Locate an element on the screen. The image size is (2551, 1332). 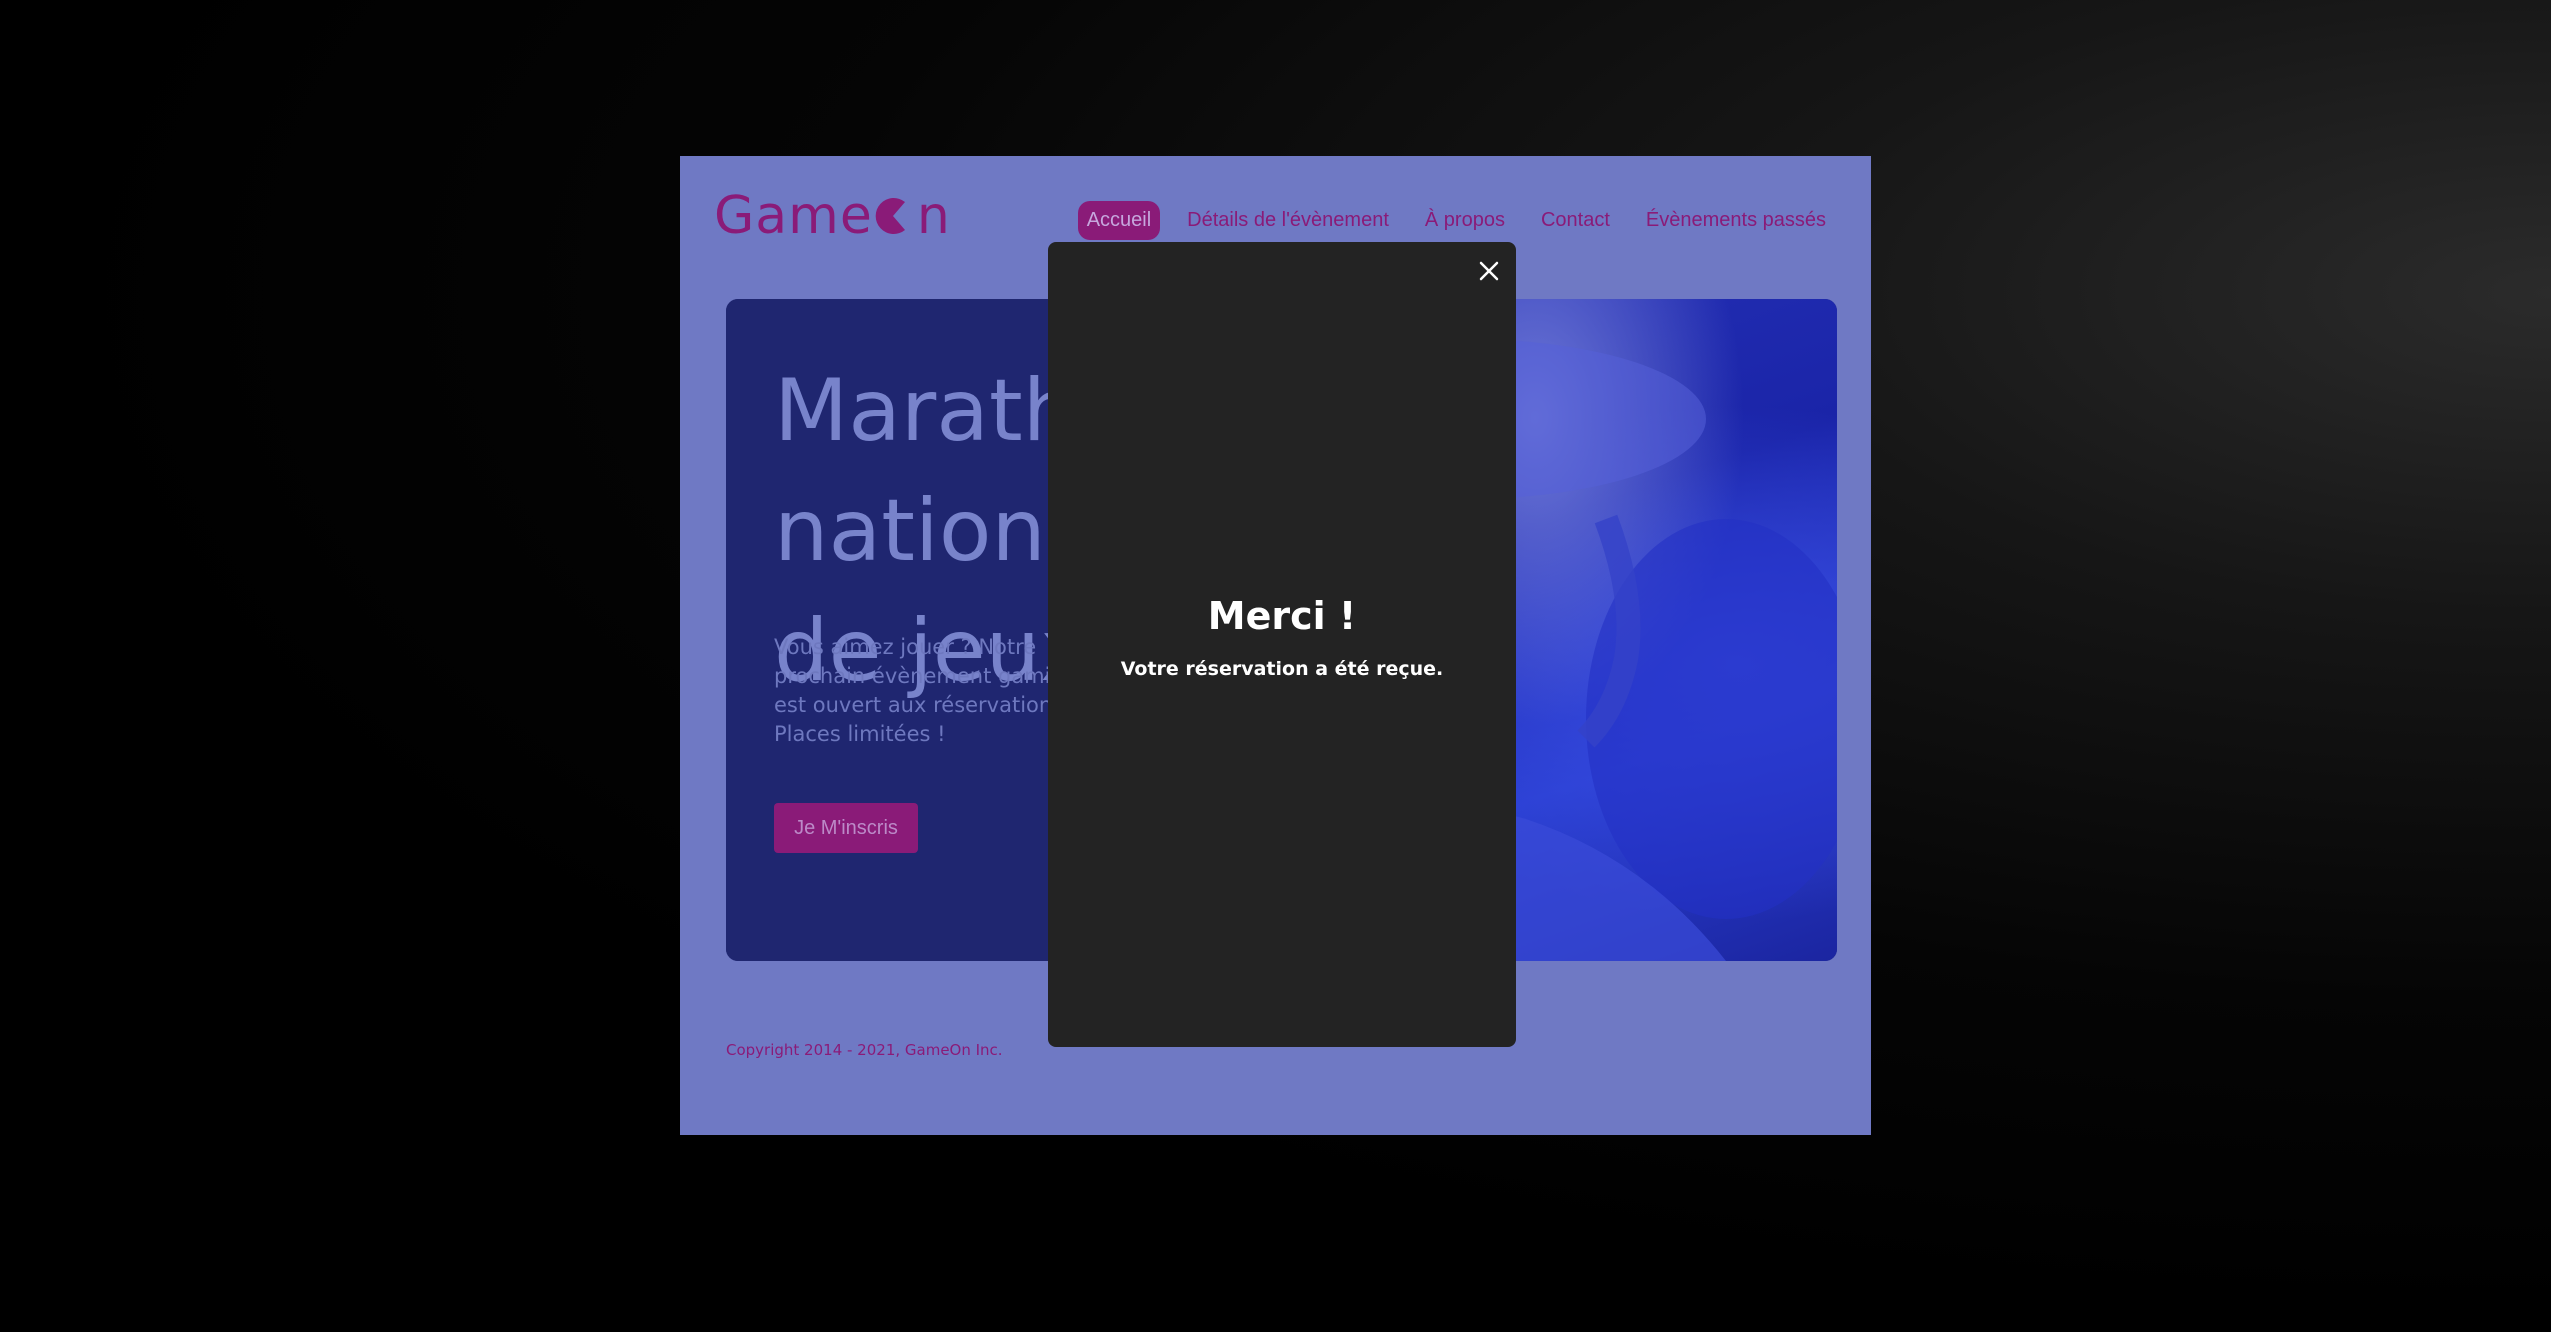
pacman-icon is located at coordinates (890, 216).